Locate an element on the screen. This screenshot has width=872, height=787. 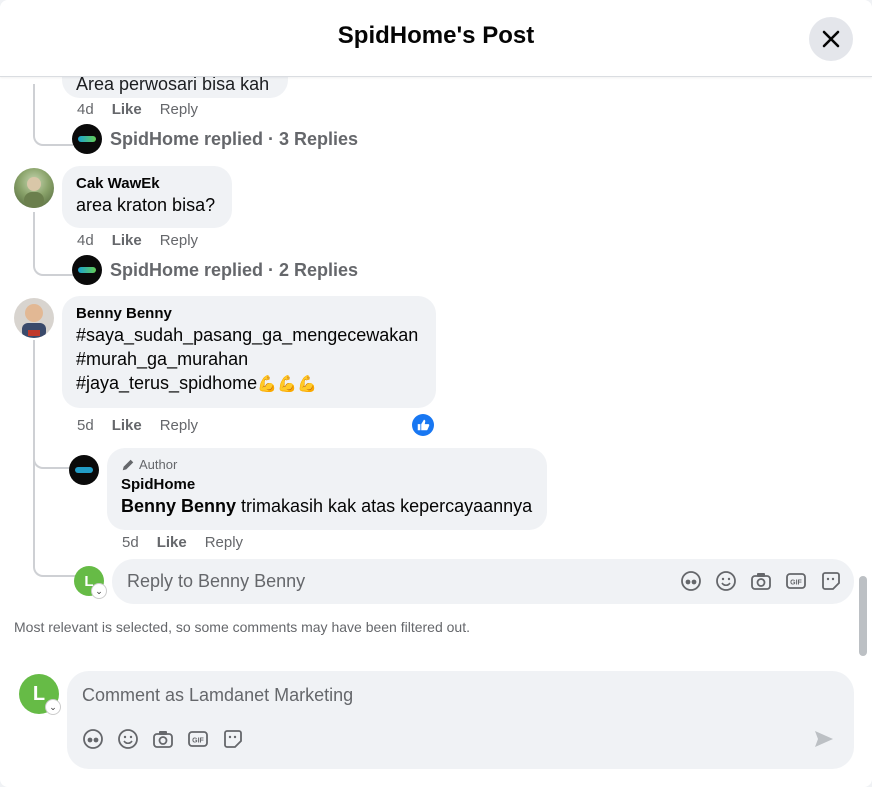
comment-actions: 5d Like Reply is located at coordinates (137, 425).